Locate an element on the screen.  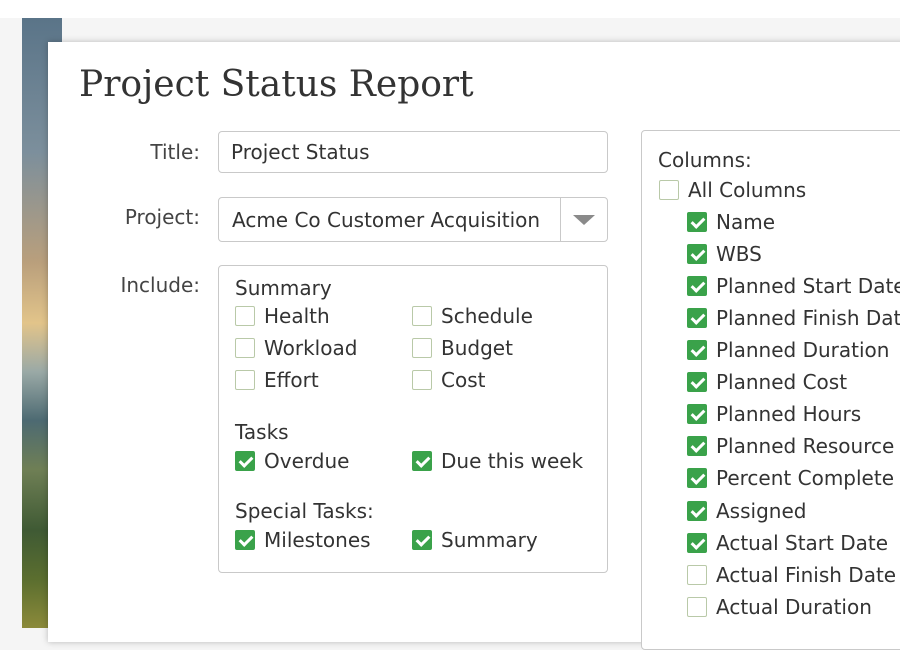
column-item-actual-finish-date: Actual Finish Date is located at coordinates (791, 575).